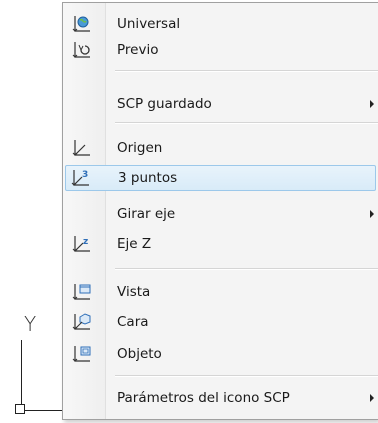 This screenshot has height=423, width=378. What do you see at coordinates (82, 244) in the screenshot?
I see `z-axis-icon: z` at bounding box center [82, 244].